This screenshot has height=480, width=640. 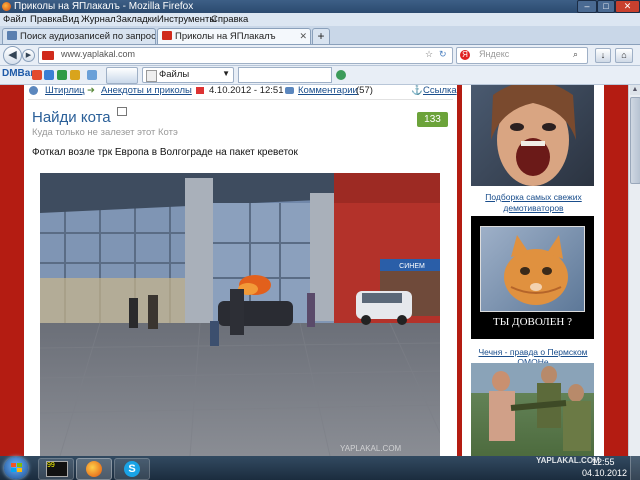 What do you see at coordinates (568, 460) in the screenshot?
I see `taskbar-watermark: YAPLAKAL.COM` at bounding box center [568, 460].